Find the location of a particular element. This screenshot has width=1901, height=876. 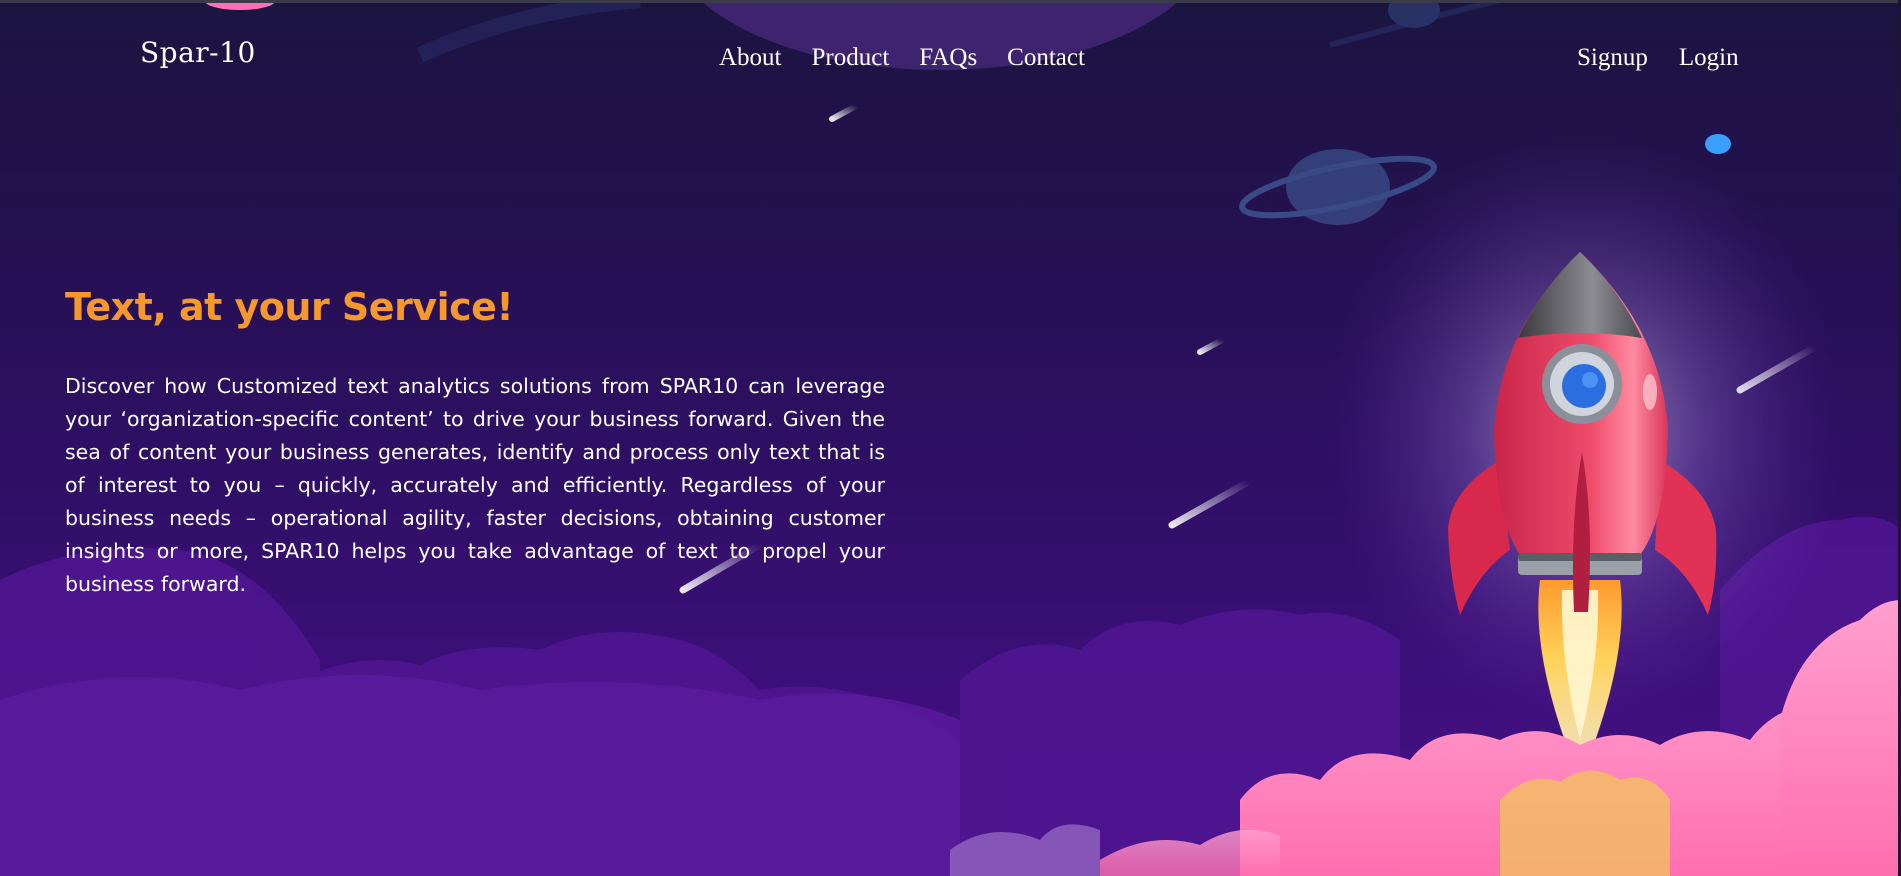

blue-dot-icon is located at coordinates (1718, 144).